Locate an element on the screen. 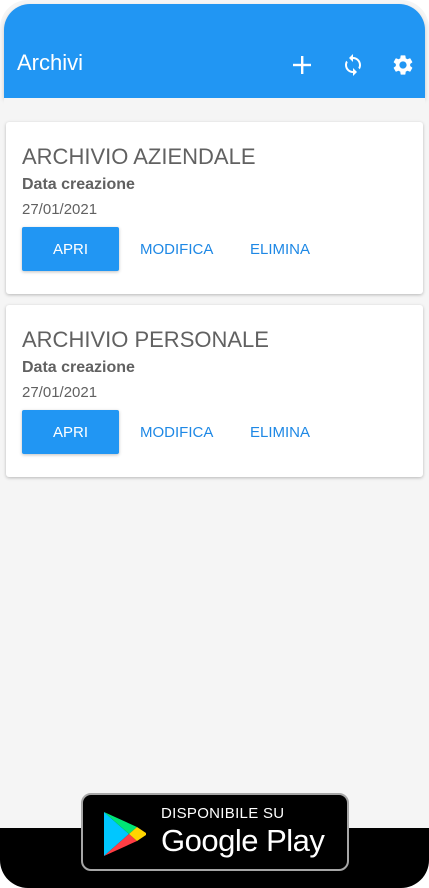 This screenshot has height=888, width=429. badge-line2: Google Play is located at coordinates (243, 840).